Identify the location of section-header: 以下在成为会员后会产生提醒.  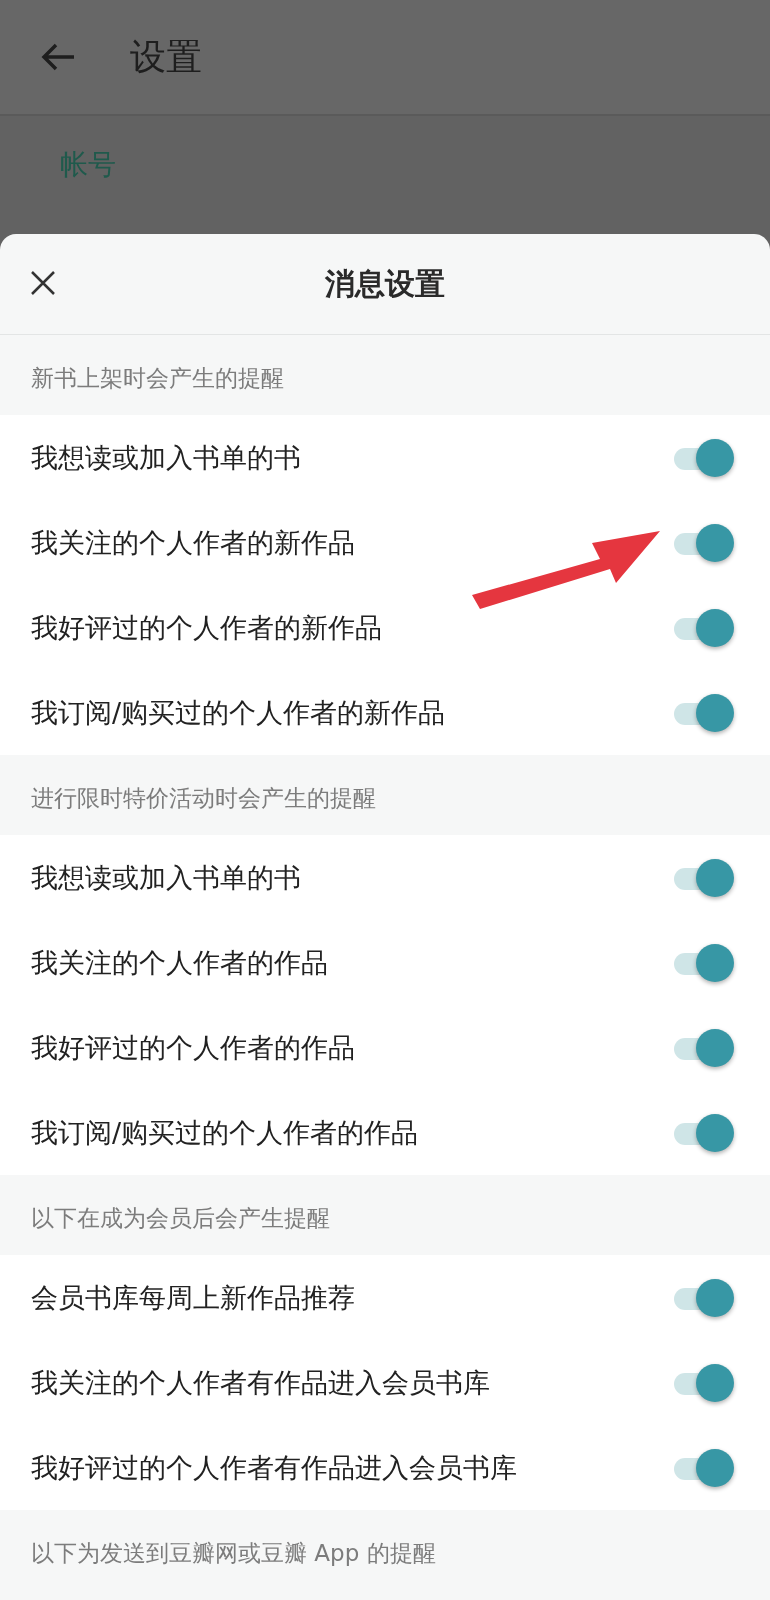
(180, 1218).